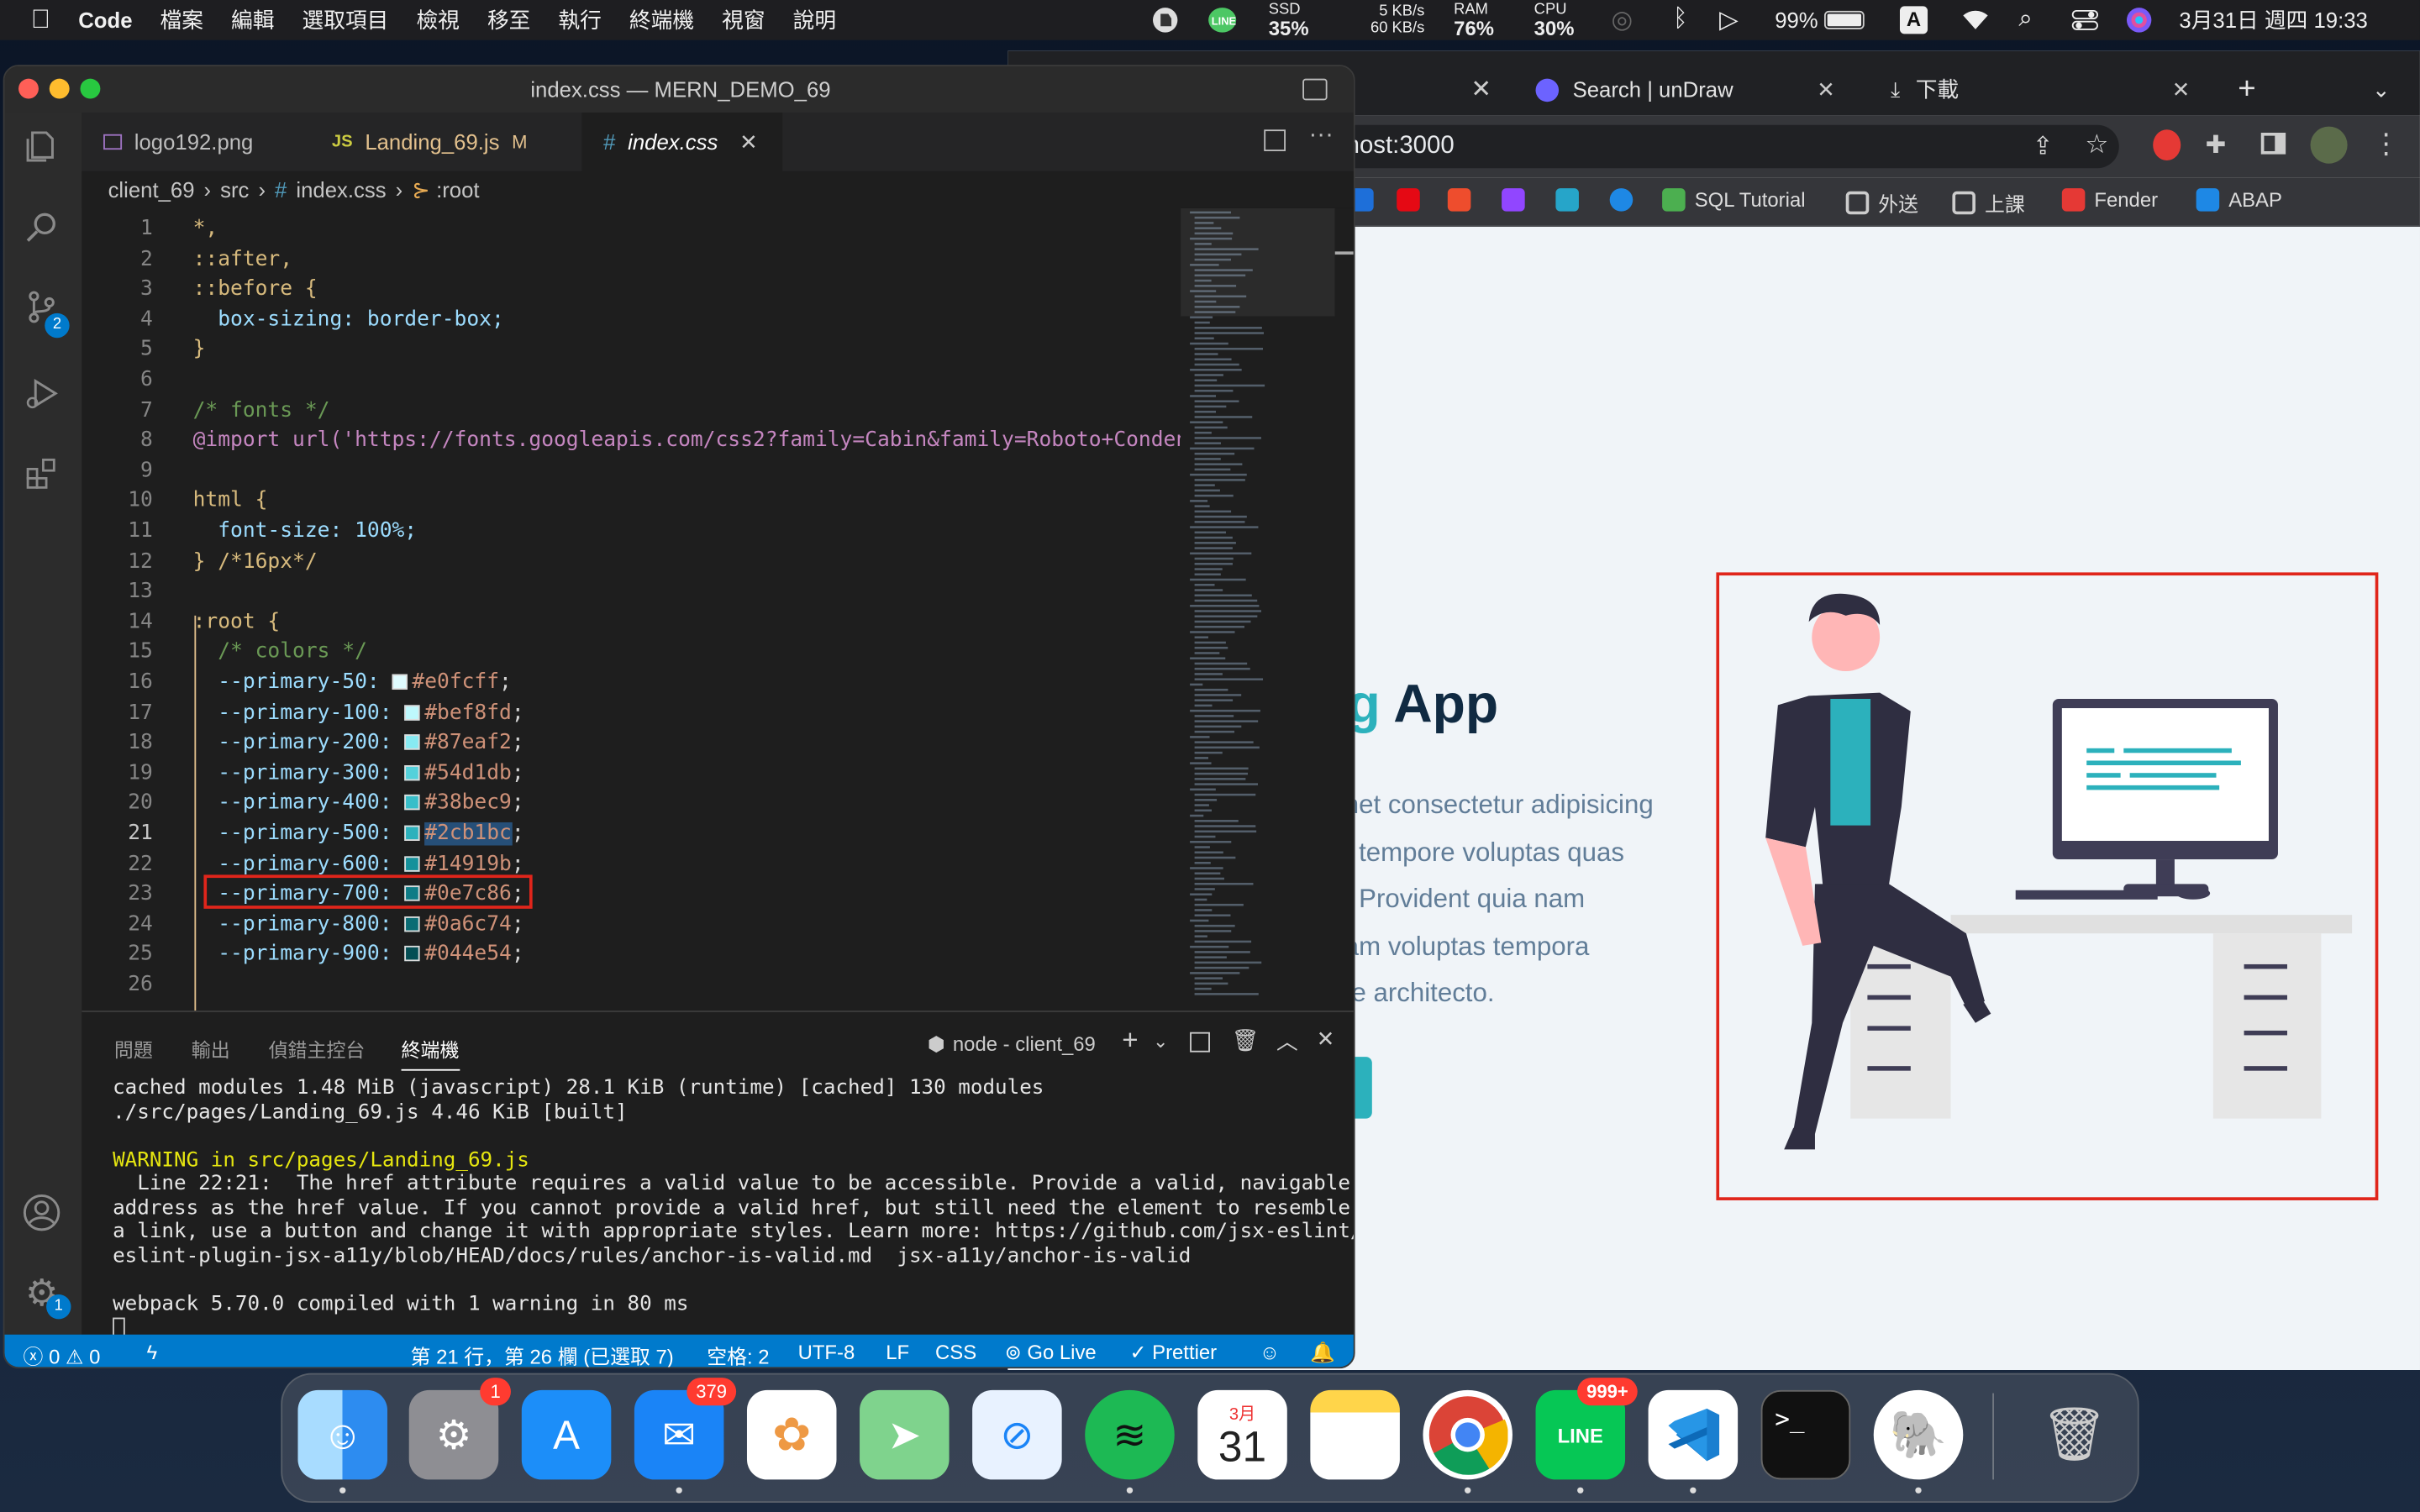 The height and width of the screenshot is (1512, 2420). What do you see at coordinates (1988, 203) in the screenshot?
I see `bookmark-folder-class: 上課` at bounding box center [1988, 203].